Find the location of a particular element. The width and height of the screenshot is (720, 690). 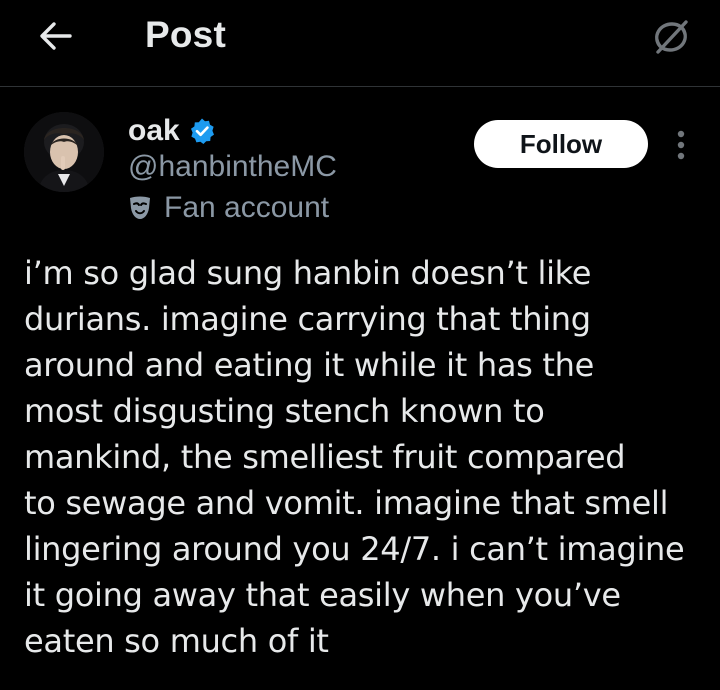

more-vertical-icon is located at coordinates (681, 145).